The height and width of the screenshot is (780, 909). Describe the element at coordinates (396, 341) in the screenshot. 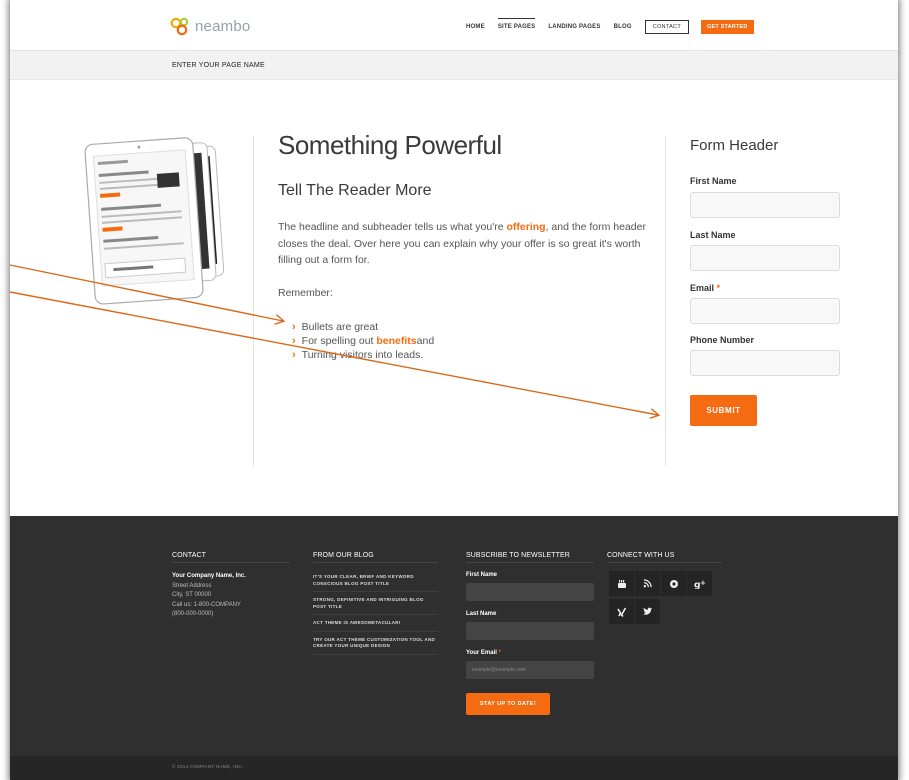

I see `highlight-benefits: benefits` at that location.